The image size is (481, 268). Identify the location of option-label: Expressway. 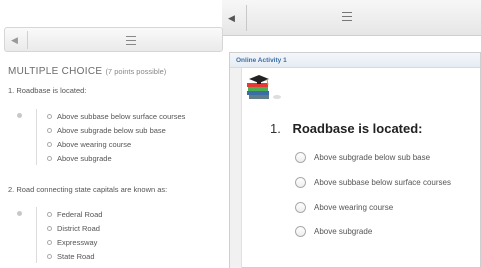
(77, 242).